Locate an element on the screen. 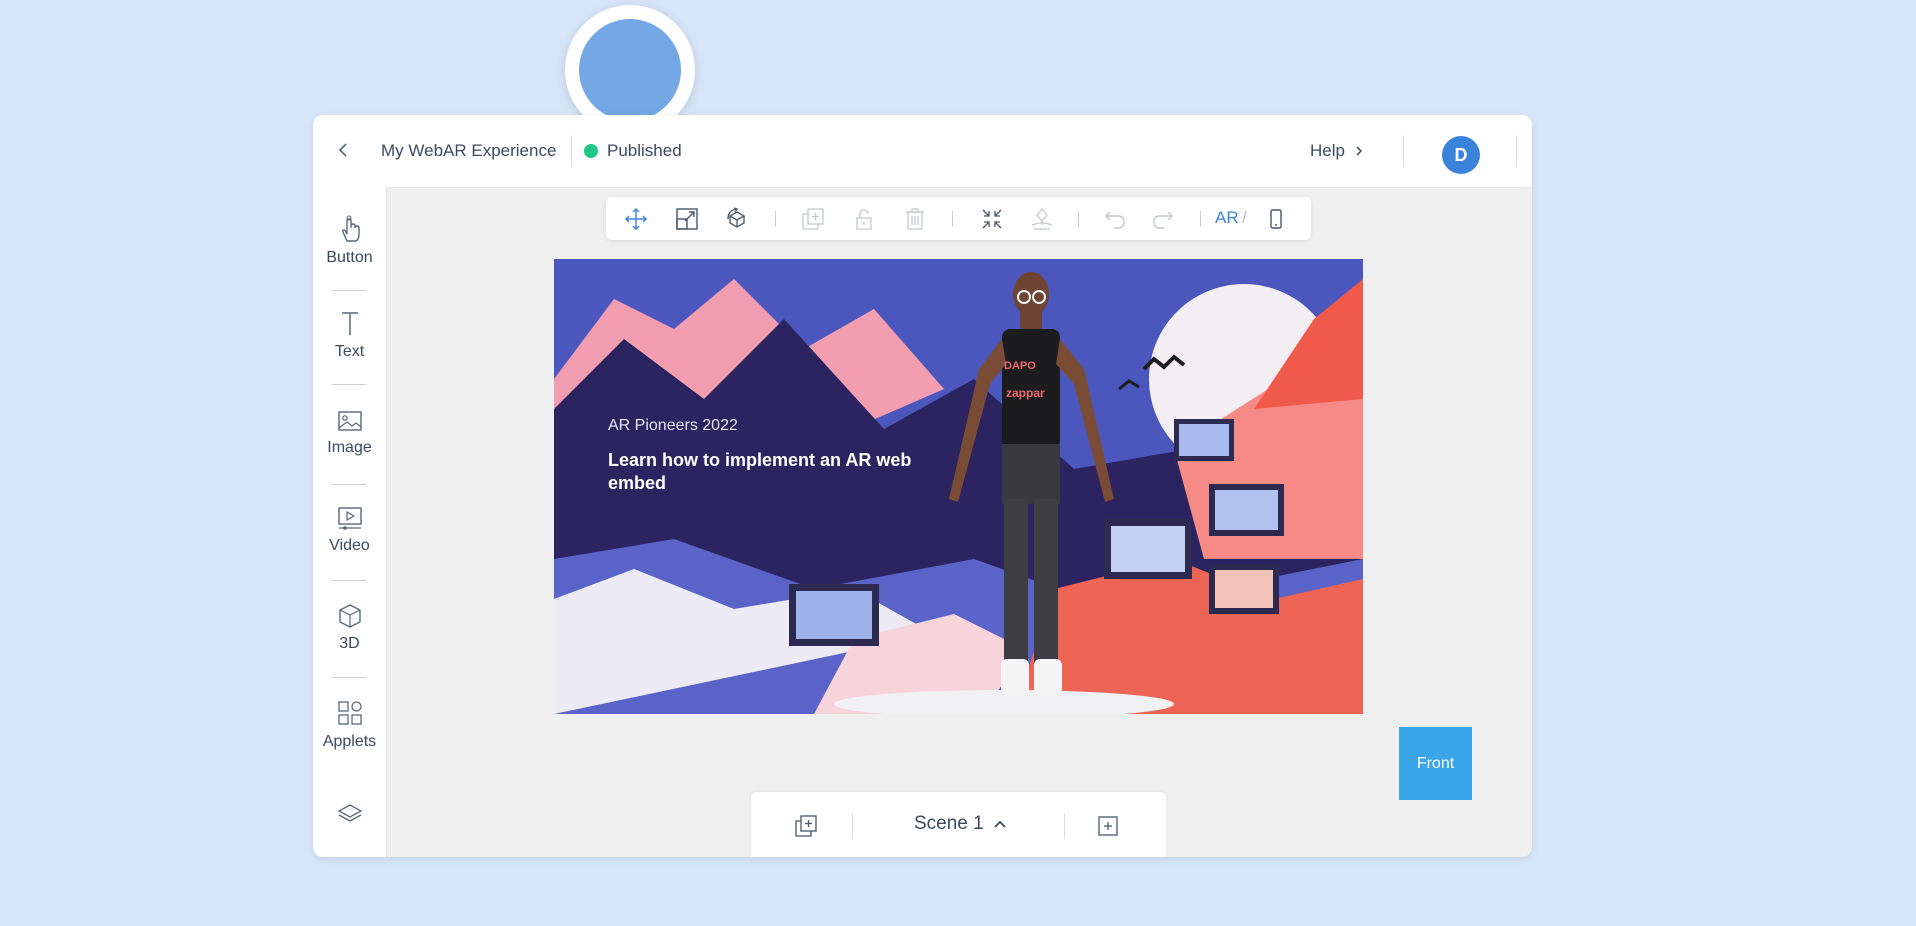  video-icon is located at coordinates (349, 518).